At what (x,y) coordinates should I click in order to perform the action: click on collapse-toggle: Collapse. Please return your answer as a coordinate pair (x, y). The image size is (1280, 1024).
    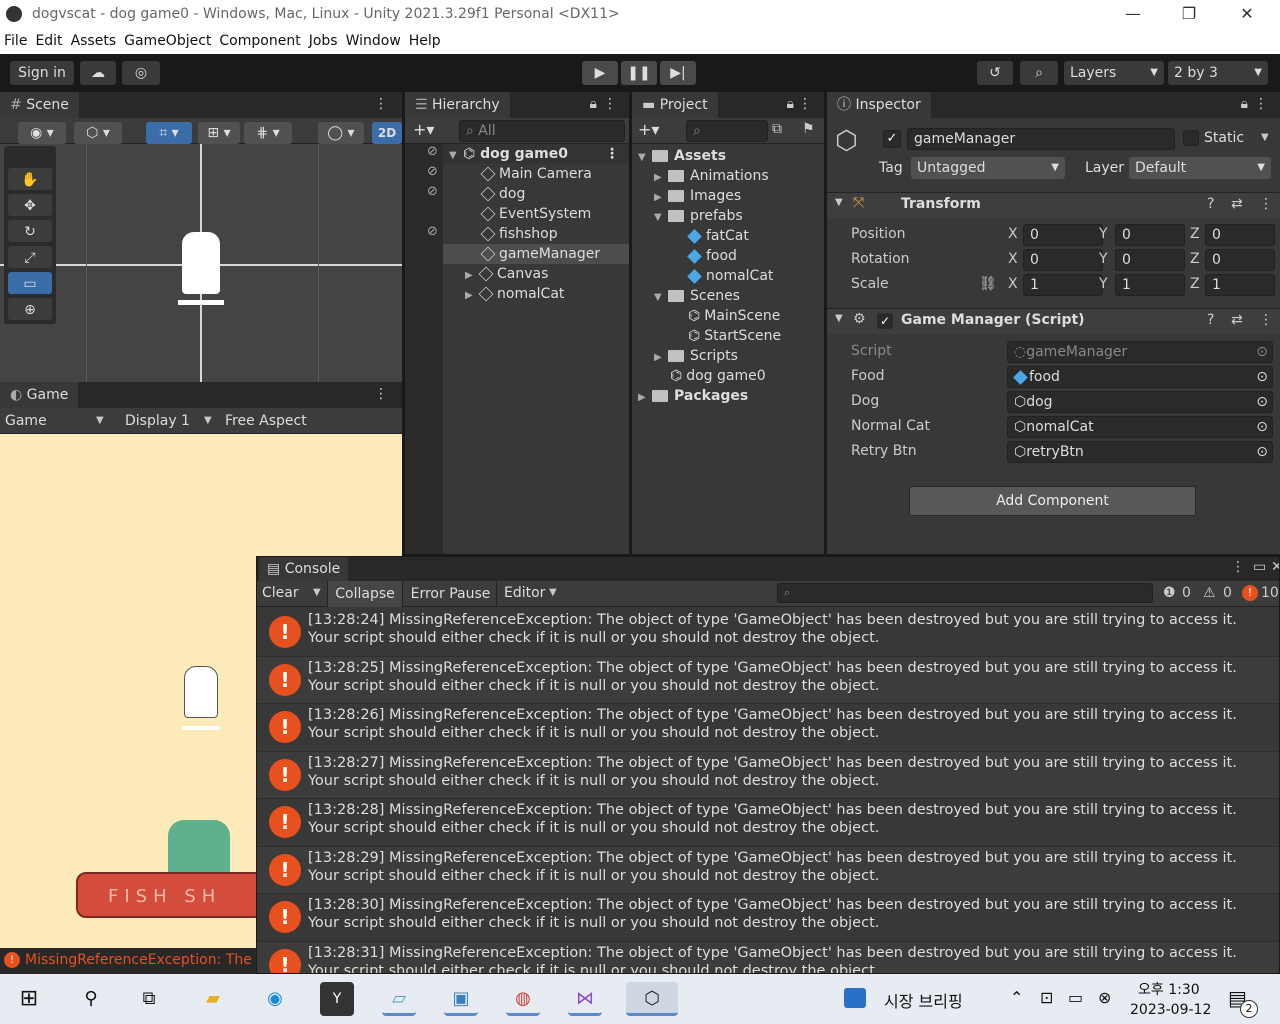
    Looking at the image, I should click on (365, 594).